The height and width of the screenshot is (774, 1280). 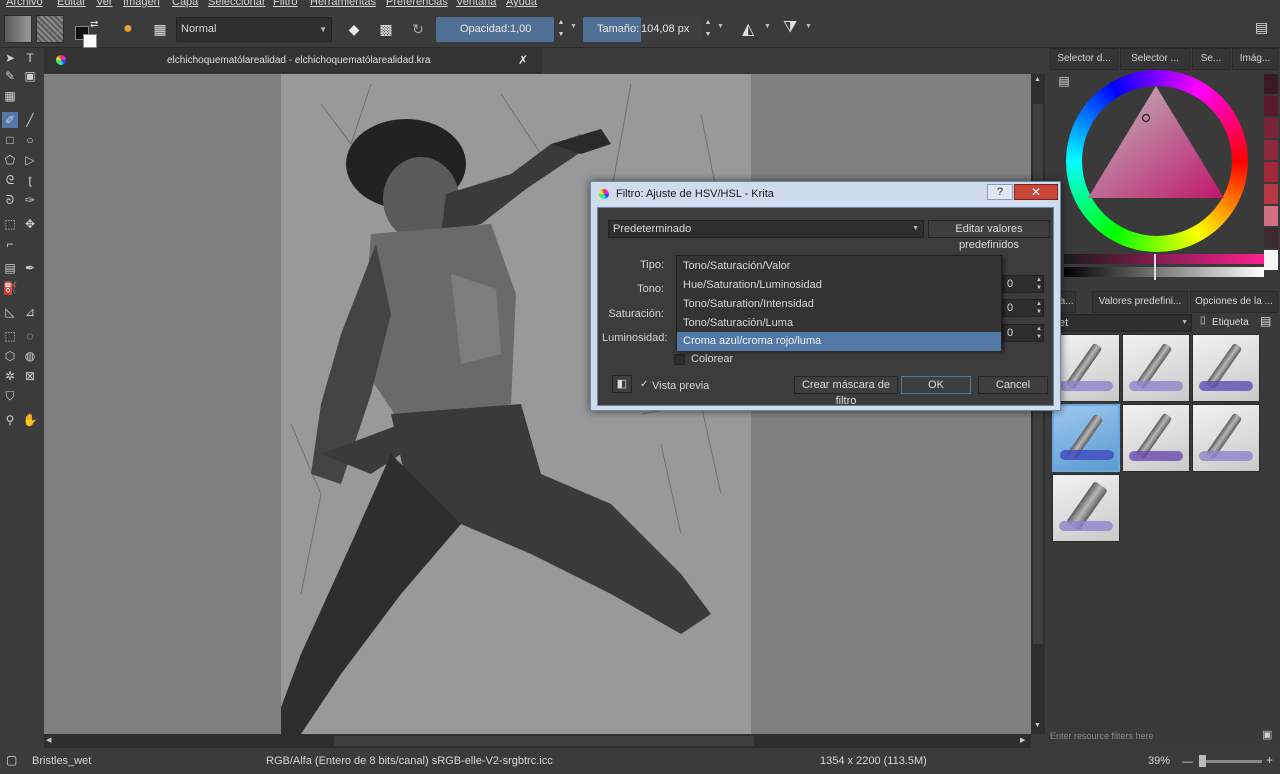 I want to click on polyline-tool-icon: ▷, so click(x=30, y=160).